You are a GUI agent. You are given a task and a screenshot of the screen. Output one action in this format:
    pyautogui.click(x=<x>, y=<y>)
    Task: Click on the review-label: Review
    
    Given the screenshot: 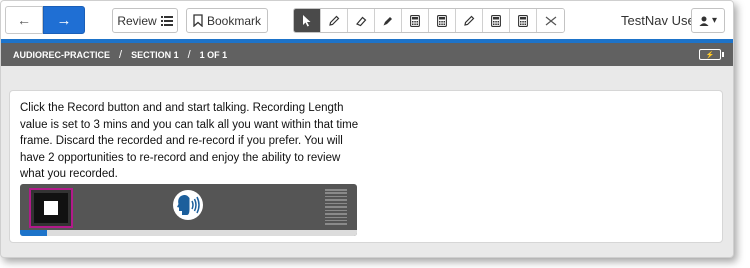 What is the action you would take?
    pyautogui.click(x=137, y=20)
    